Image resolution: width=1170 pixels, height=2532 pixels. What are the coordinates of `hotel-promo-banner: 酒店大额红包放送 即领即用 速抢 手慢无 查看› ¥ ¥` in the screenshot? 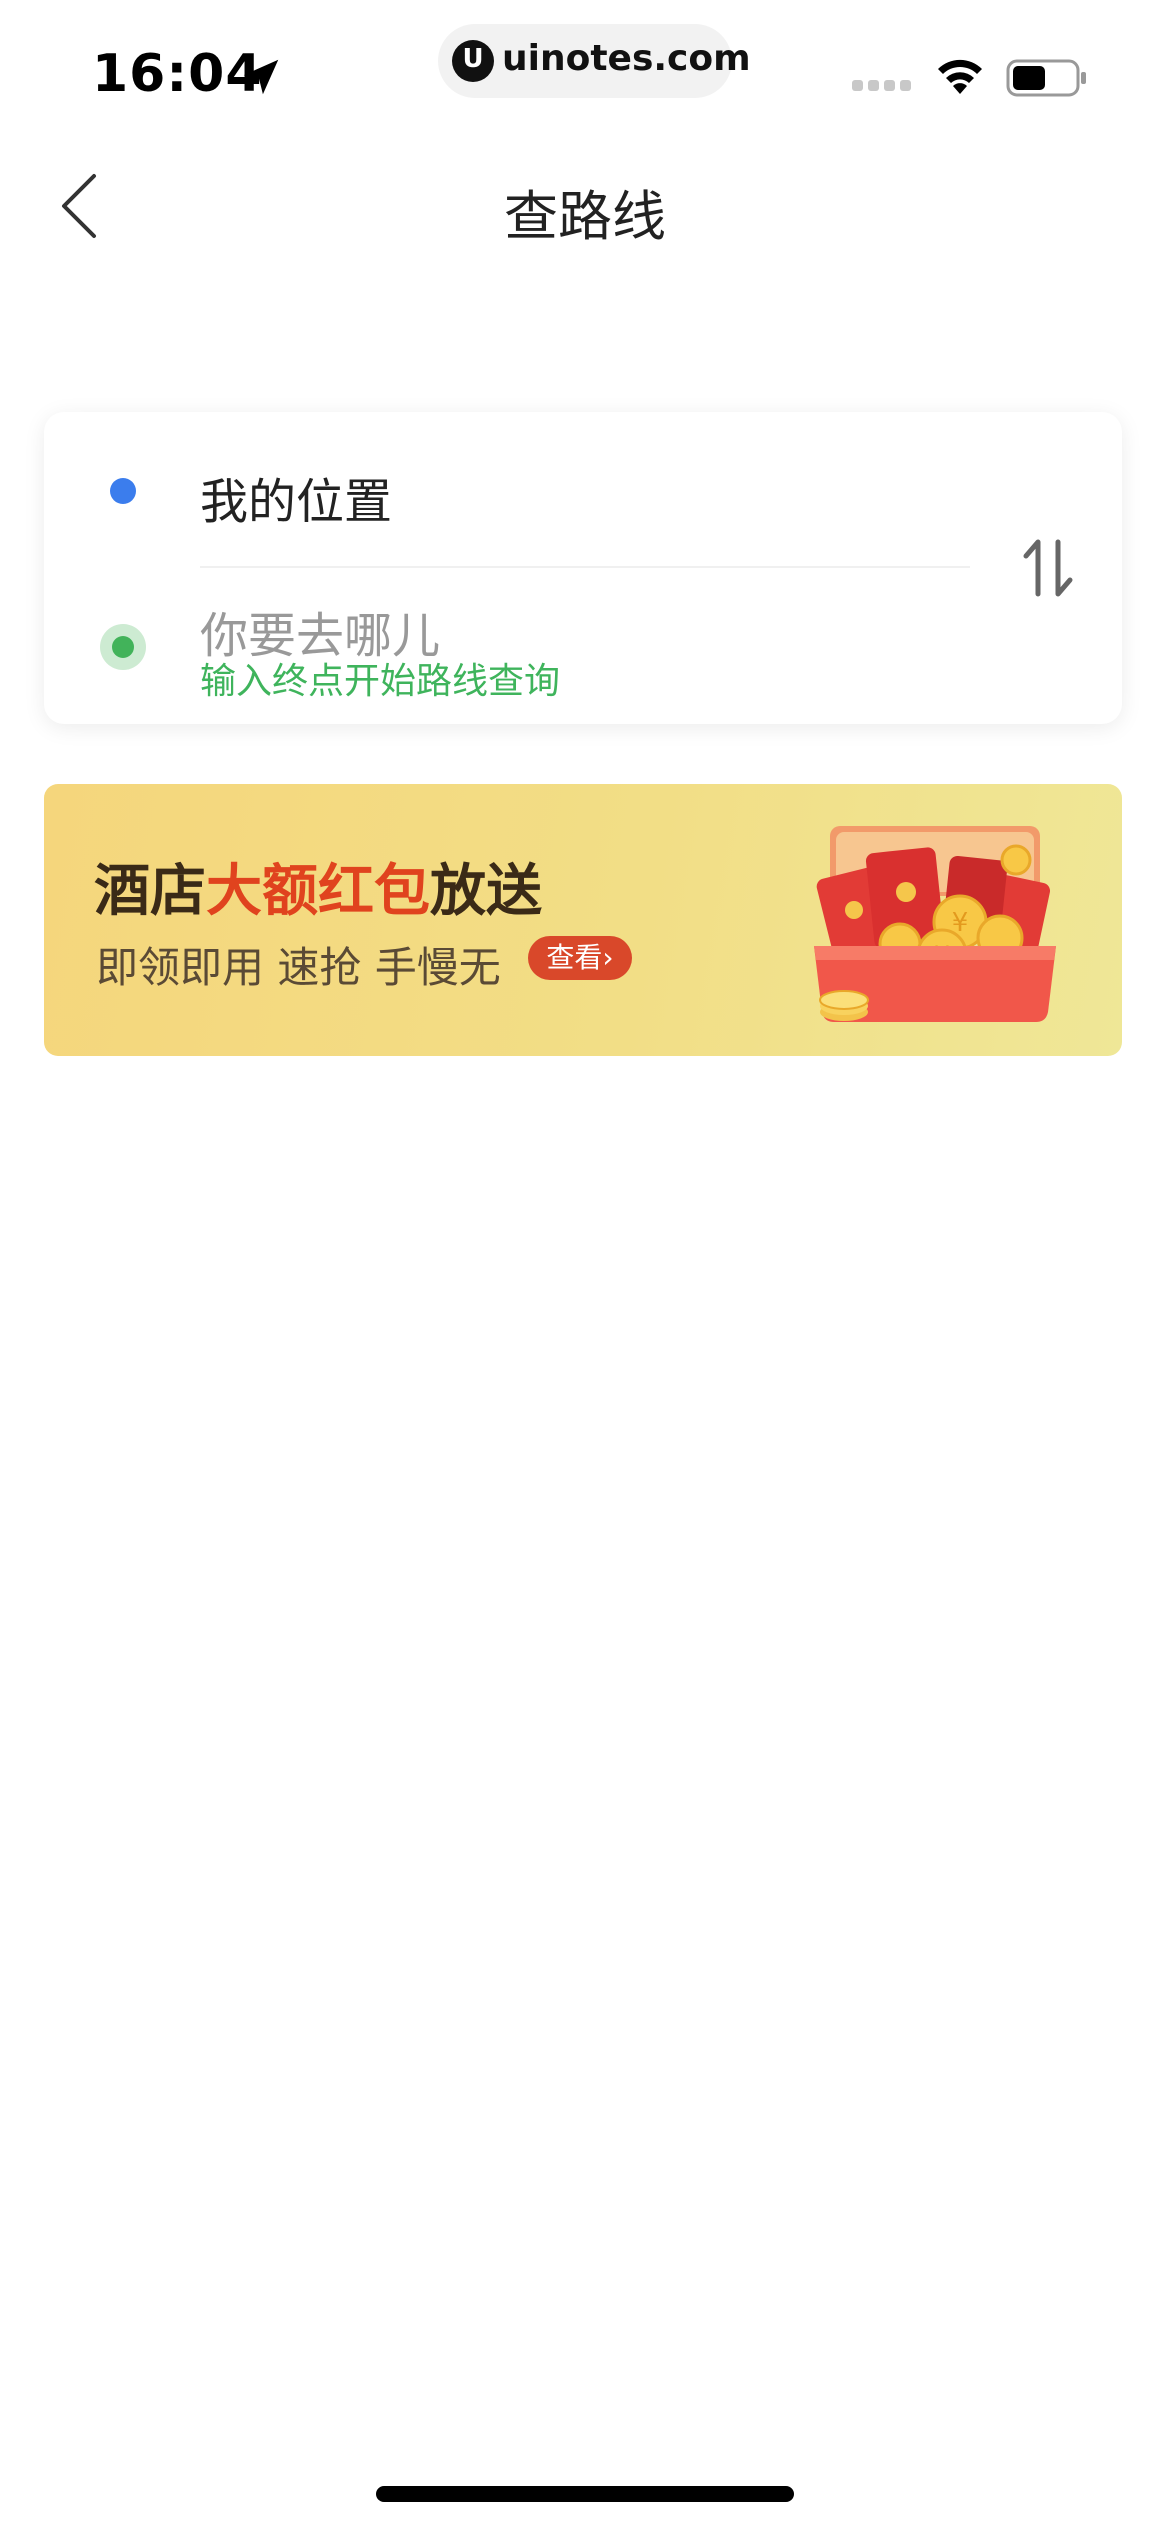 It's located at (583, 920).